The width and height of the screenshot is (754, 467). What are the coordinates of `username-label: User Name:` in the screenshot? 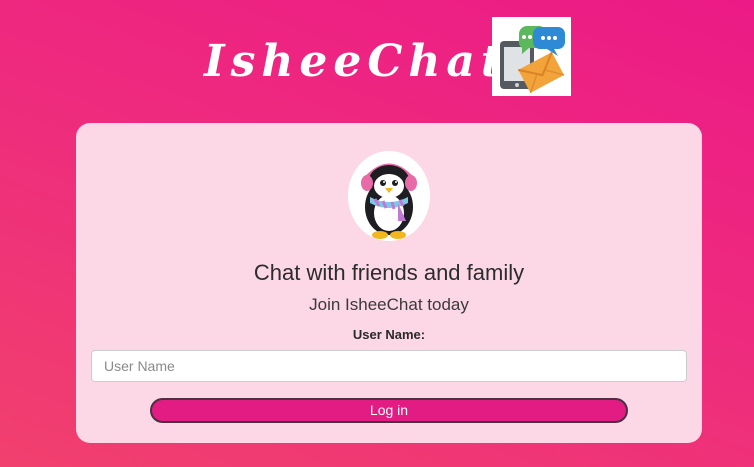 It's located at (389, 334).